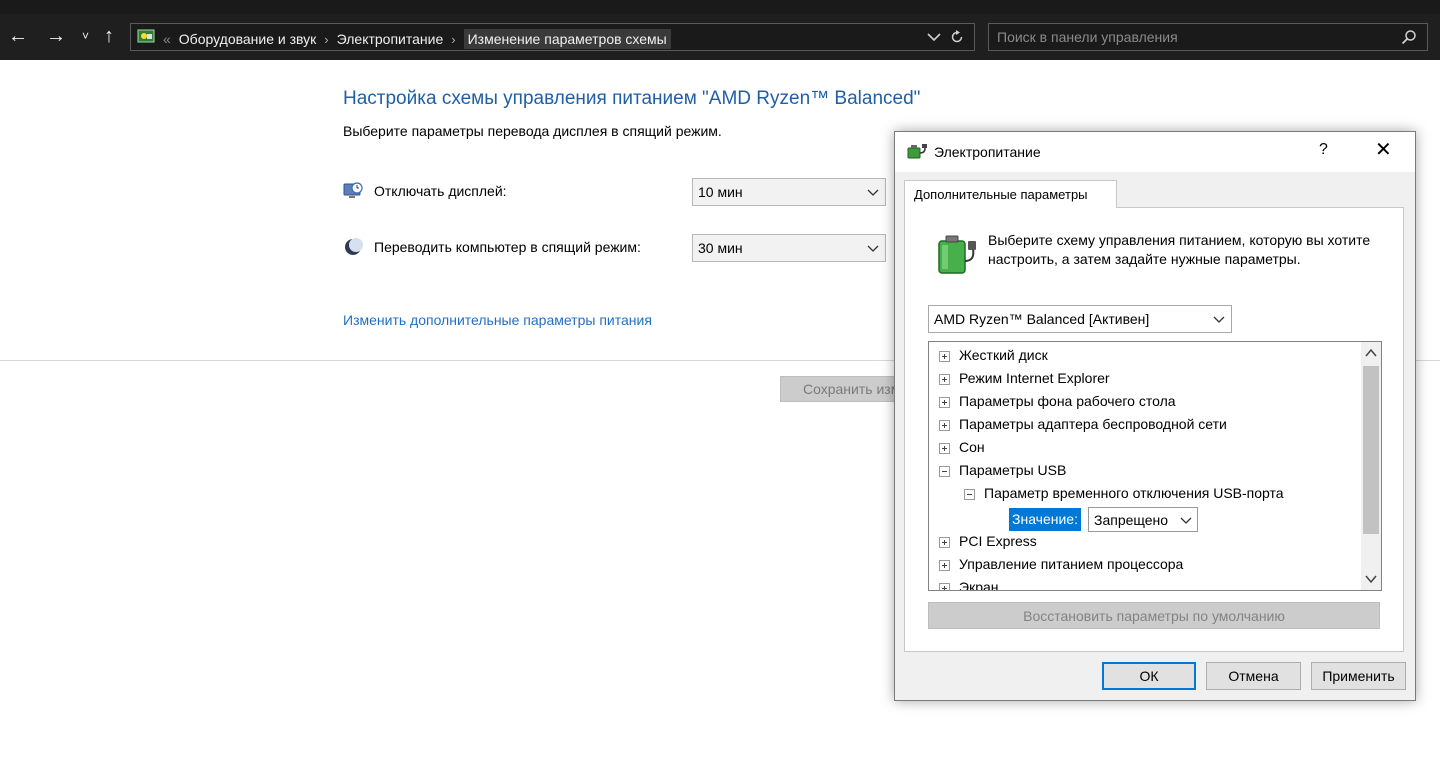  I want to click on setting-value-select: Запрещено, so click(1143, 519).